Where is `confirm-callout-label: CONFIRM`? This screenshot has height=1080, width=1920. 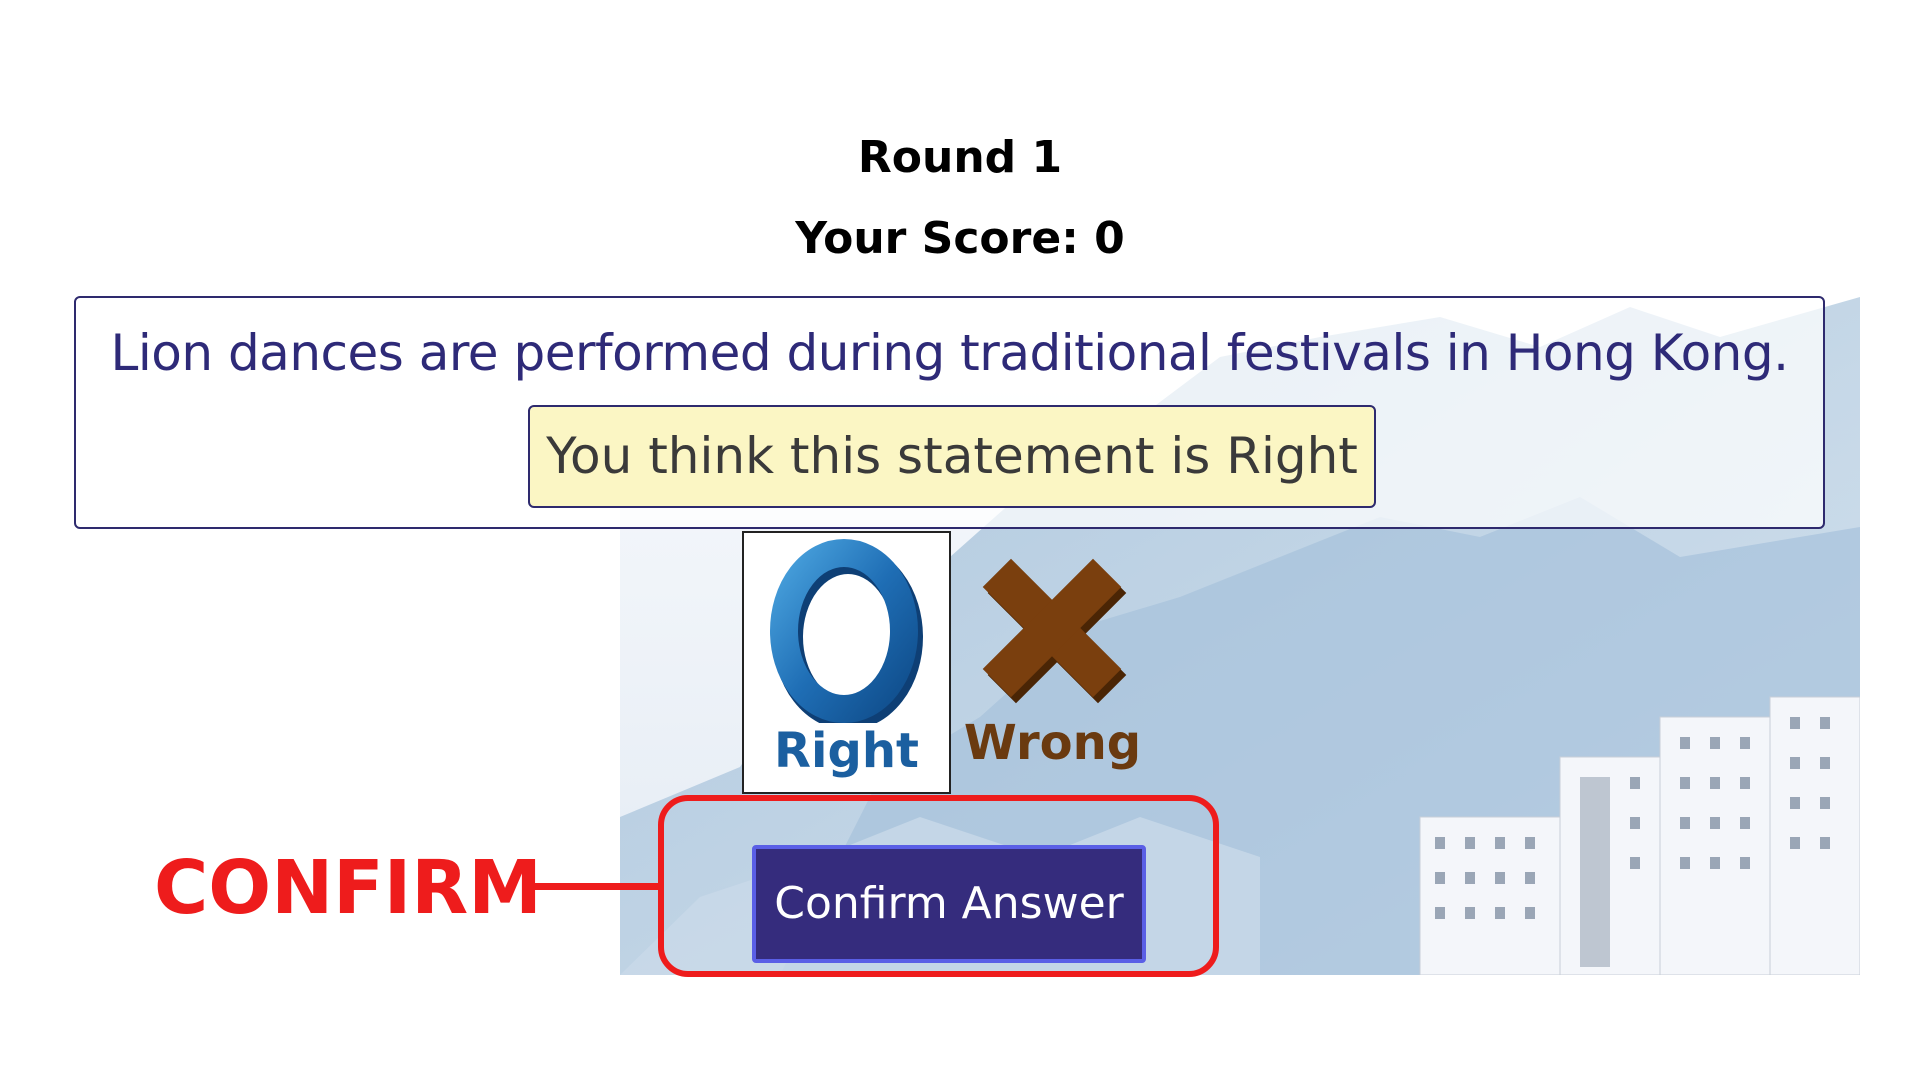 confirm-callout-label: CONFIRM is located at coordinates (348, 888).